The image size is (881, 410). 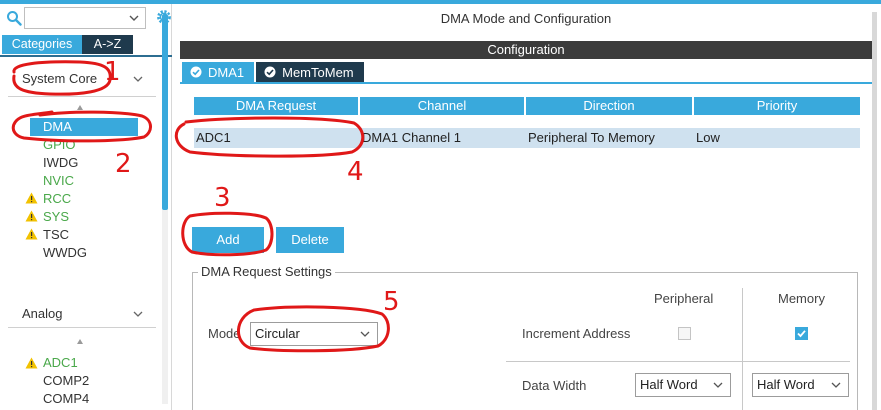 What do you see at coordinates (526, 83) in the screenshot?
I see `tabs-underline` at bounding box center [526, 83].